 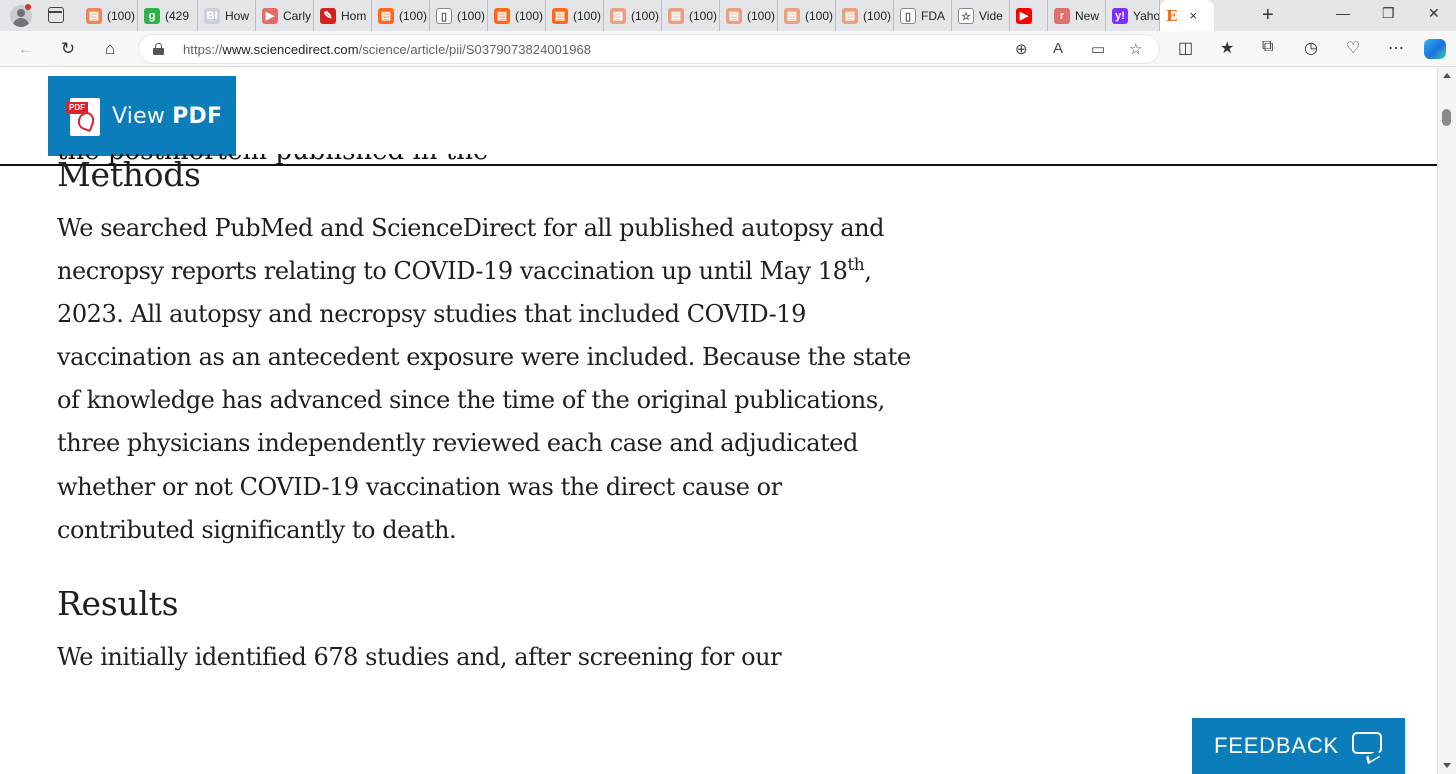 I want to click on read-aloud-icon: A, so click(x=1058, y=48).